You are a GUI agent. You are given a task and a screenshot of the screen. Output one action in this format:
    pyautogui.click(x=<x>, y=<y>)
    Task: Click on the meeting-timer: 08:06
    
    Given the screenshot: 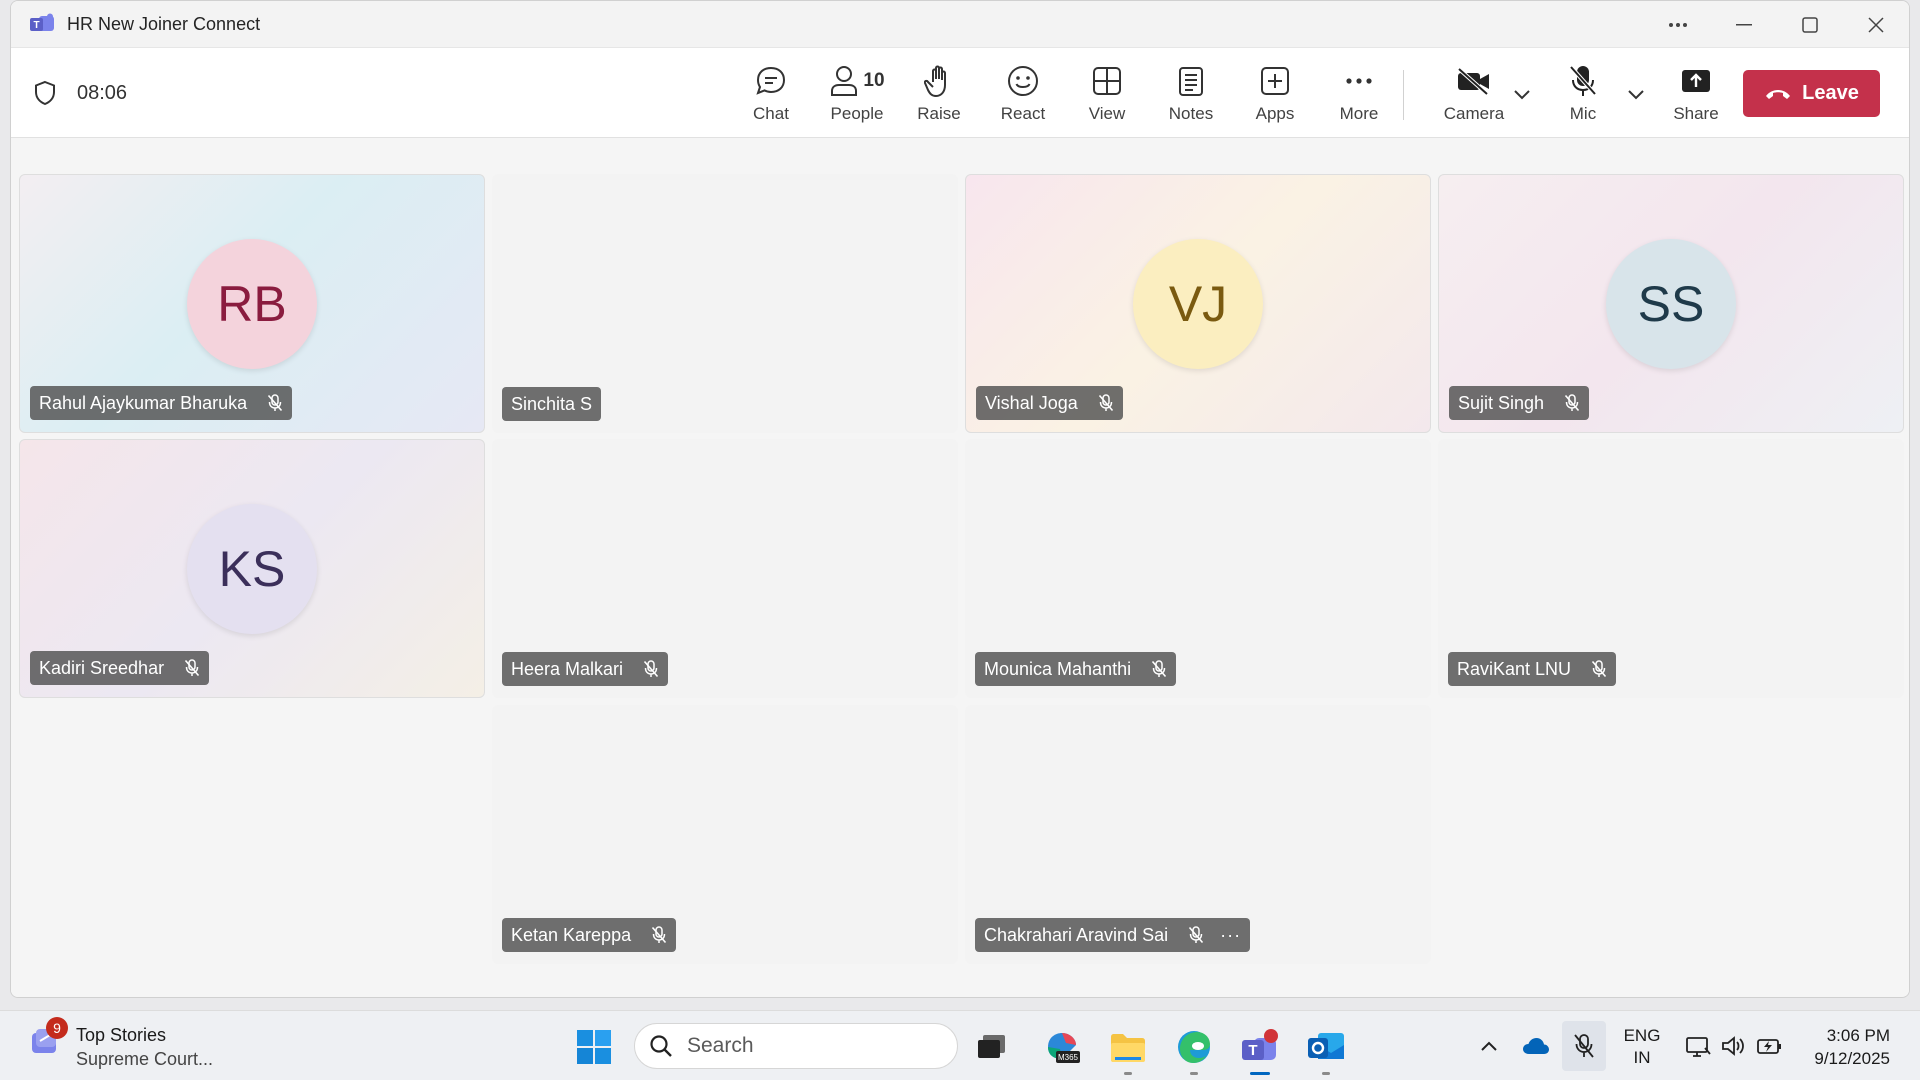 What is the action you would take?
    pyautogui.click(x=102, y=93)
    